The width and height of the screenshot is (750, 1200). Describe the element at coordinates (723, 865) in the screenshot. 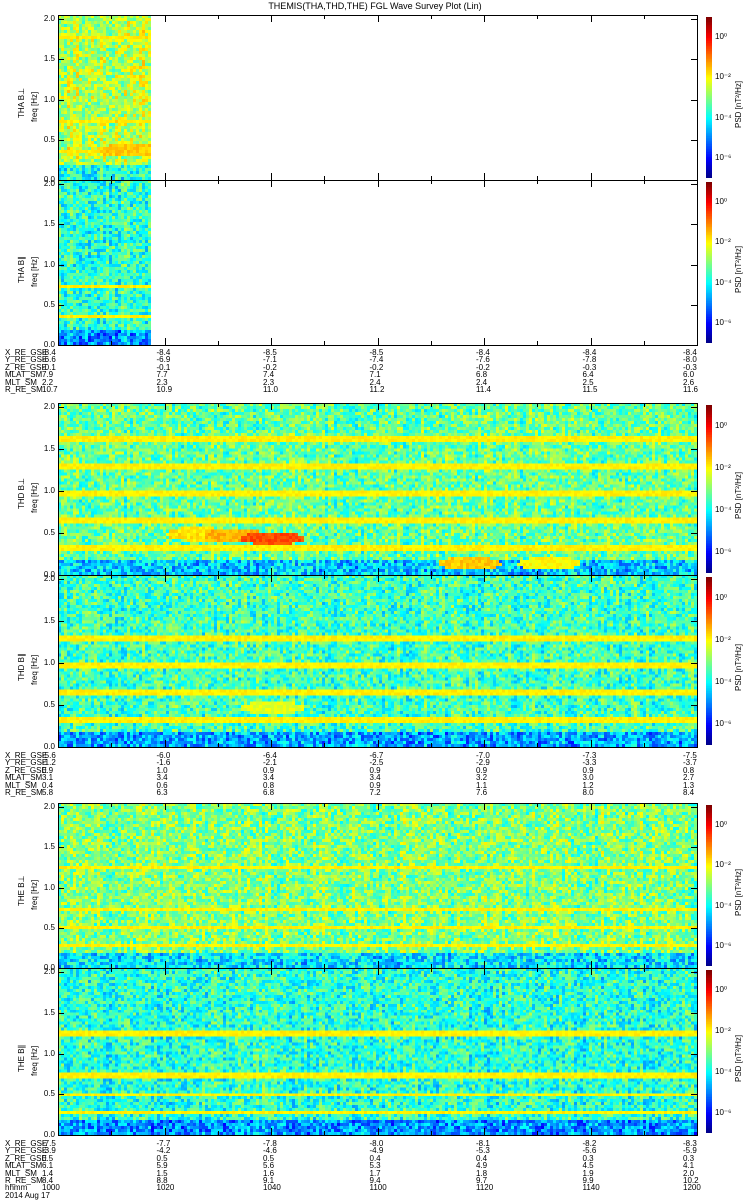

I see `colorbar-tick-label: 10⁻²` at that location.